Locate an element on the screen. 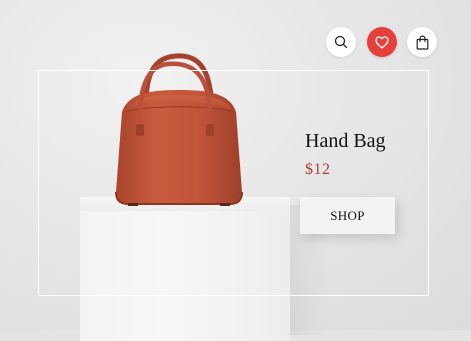 The height and width of the screenshot is (341, 471). search-icon is located at coordinates (341, 42).